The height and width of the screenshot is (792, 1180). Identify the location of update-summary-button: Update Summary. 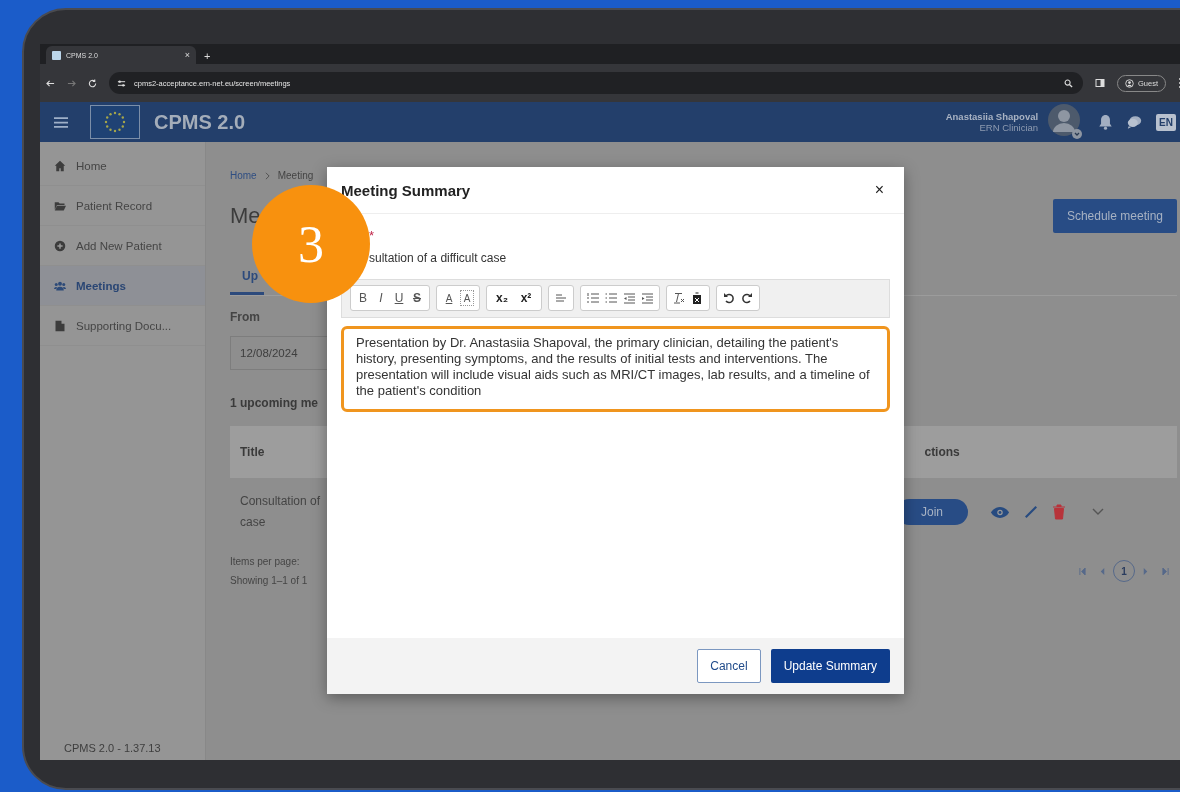
(830, 666).